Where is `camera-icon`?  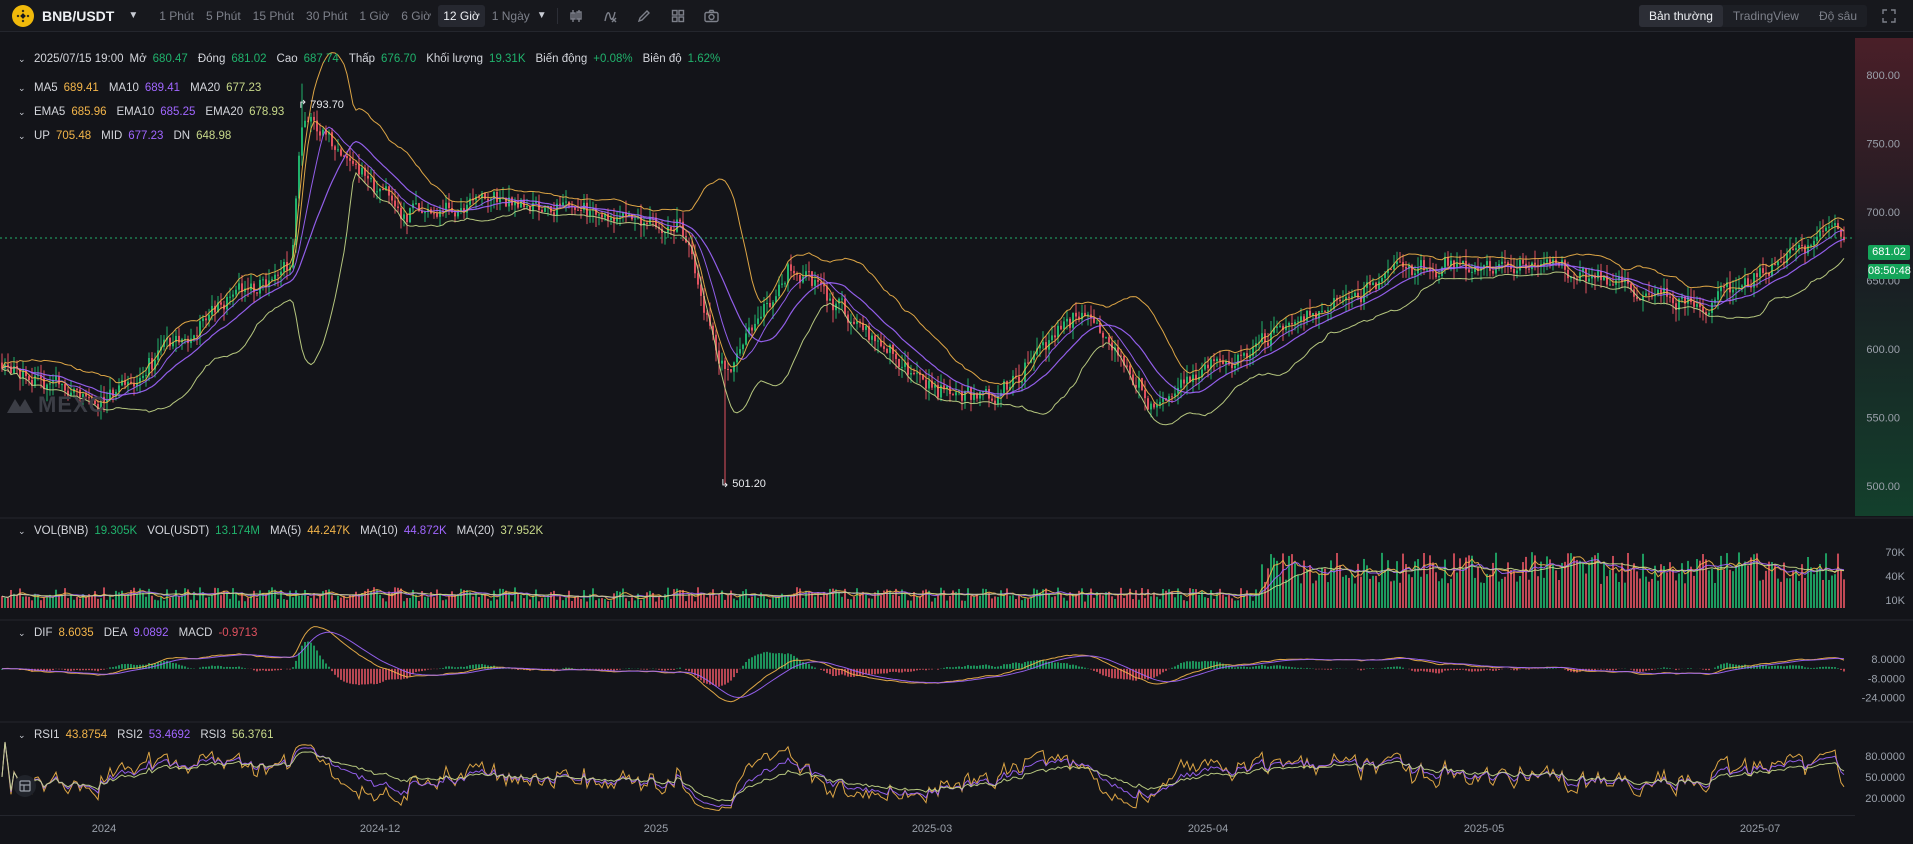
camera-icon is located at coordinates (712, 16).